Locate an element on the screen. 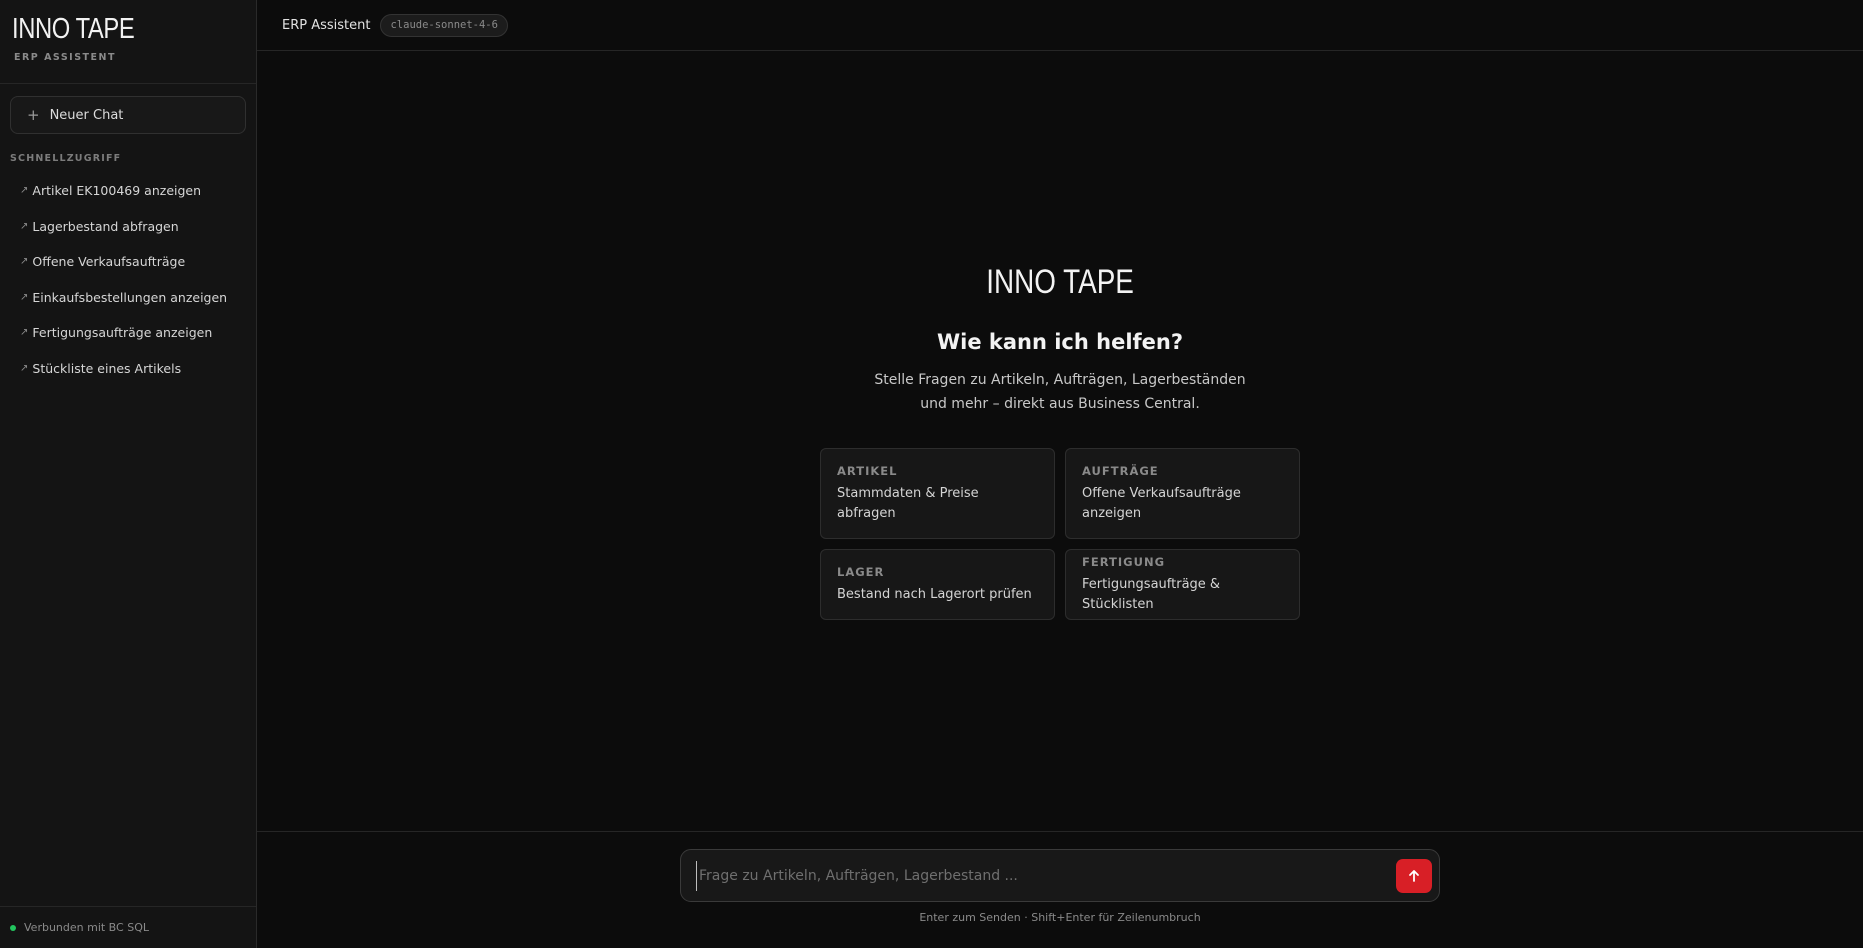 This screenshot has height=948, width=1863. new-chat-label: Neuer Chat is located at coordinates (86, 115).